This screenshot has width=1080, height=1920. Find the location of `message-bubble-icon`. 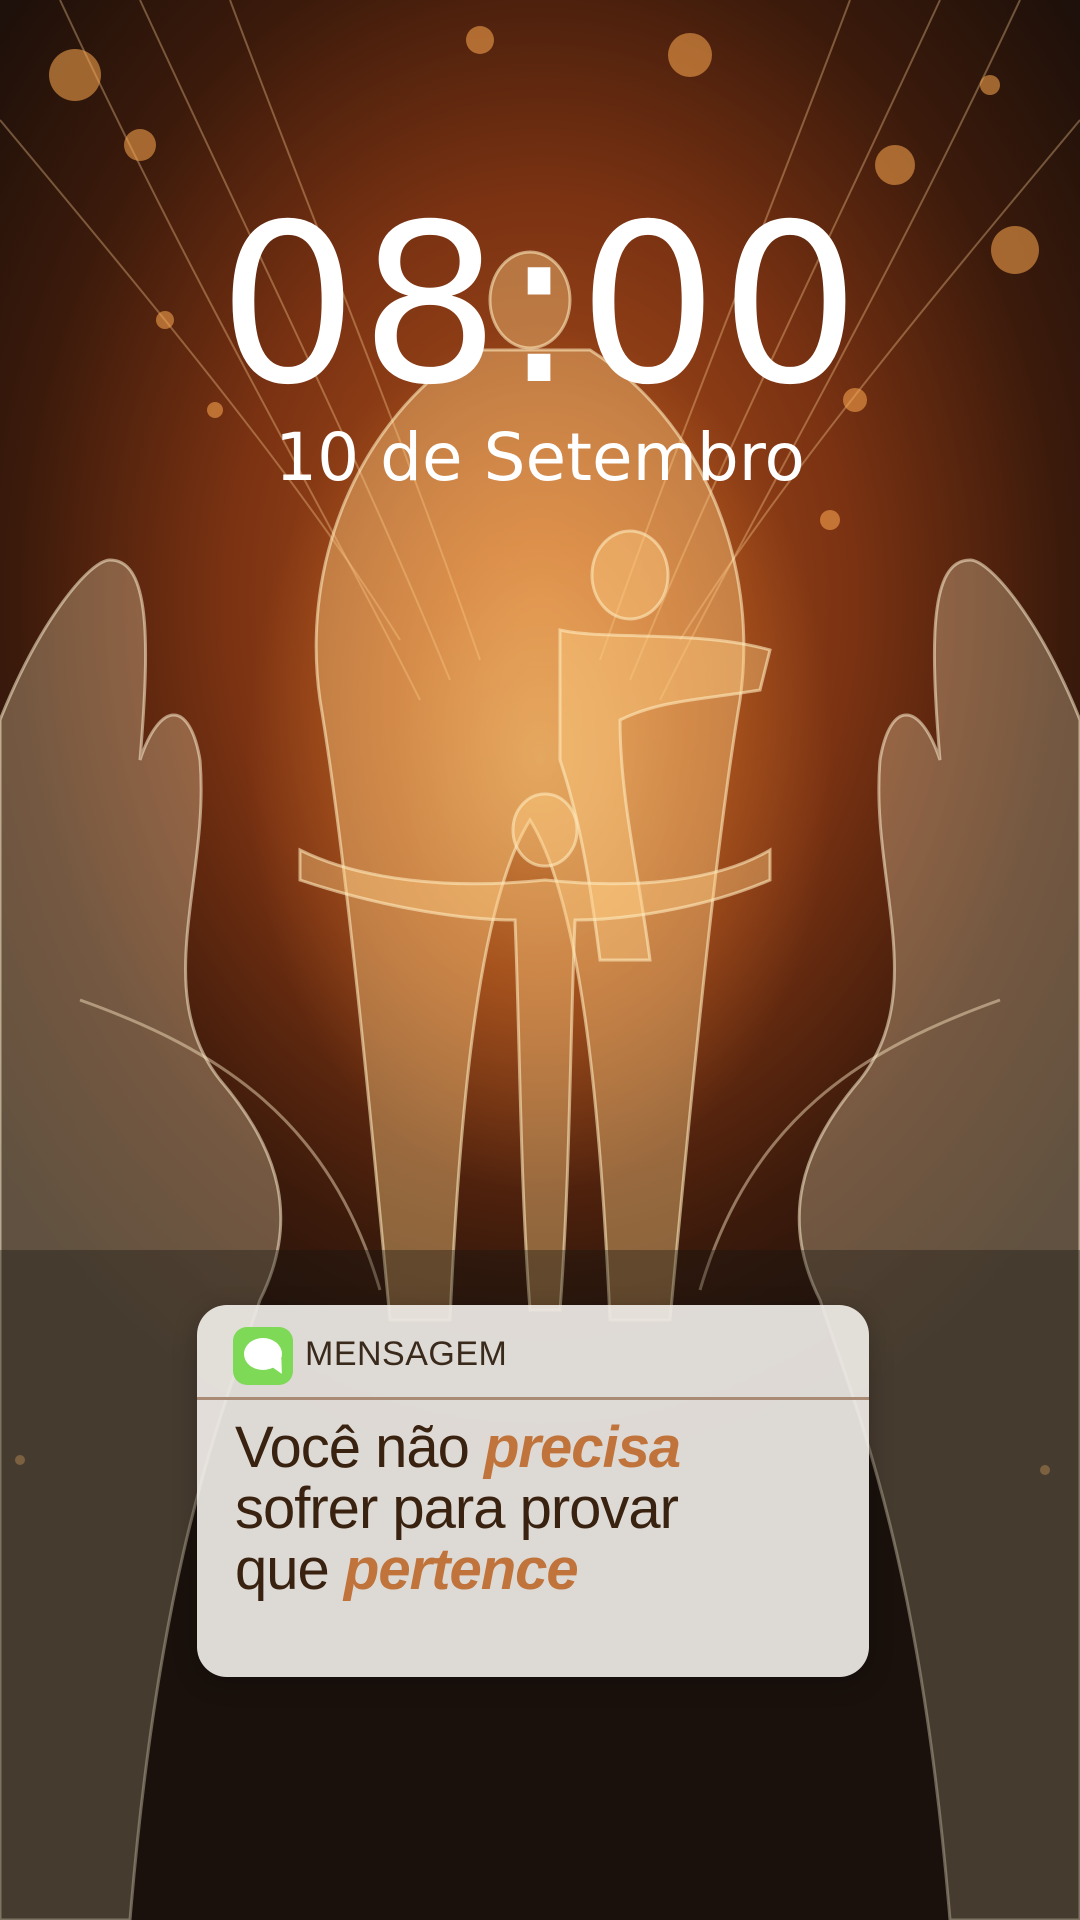

message-bubble-icon is located at coordinates (263, 1356).